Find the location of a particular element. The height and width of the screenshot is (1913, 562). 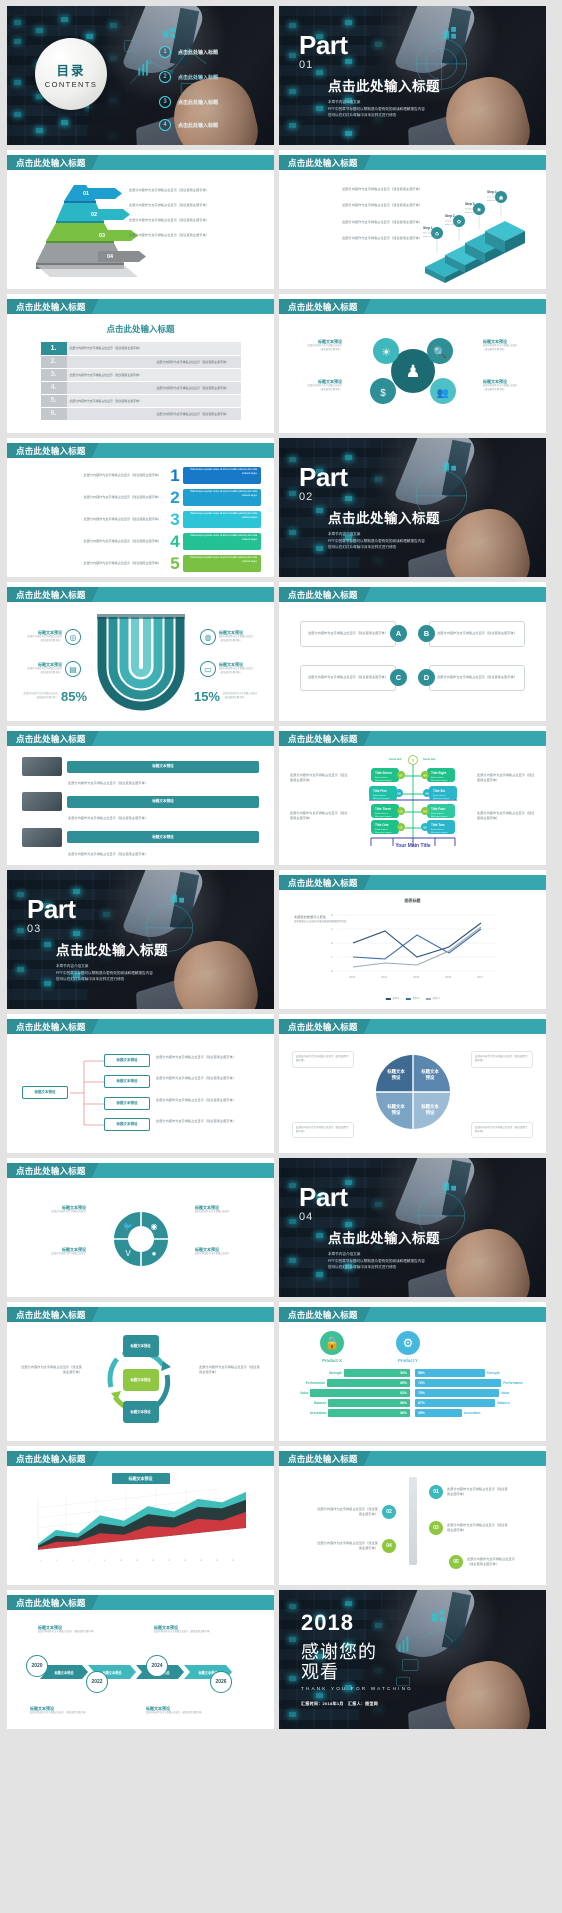

toc-item-4: 4 点击此处输入标题 is located at coordinates (188, 125).